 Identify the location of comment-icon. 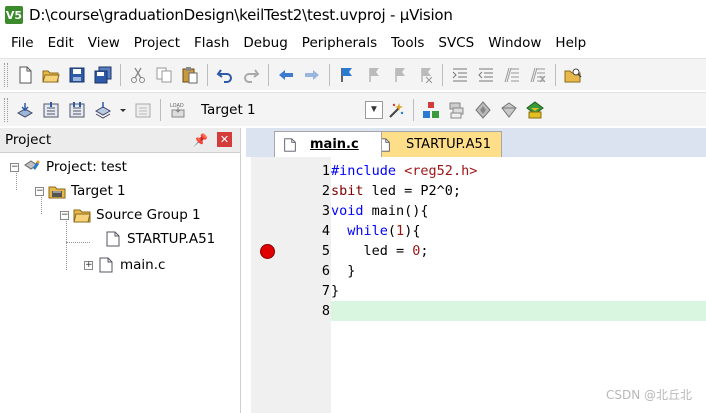
(512, 75).